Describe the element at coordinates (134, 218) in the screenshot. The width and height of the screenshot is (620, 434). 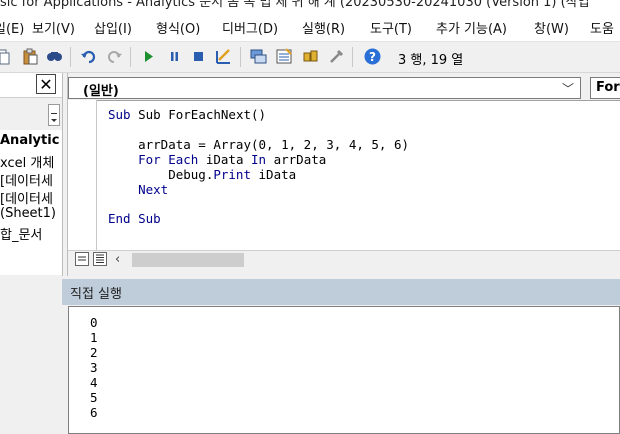
I see `code-line: End Sub` at that location.